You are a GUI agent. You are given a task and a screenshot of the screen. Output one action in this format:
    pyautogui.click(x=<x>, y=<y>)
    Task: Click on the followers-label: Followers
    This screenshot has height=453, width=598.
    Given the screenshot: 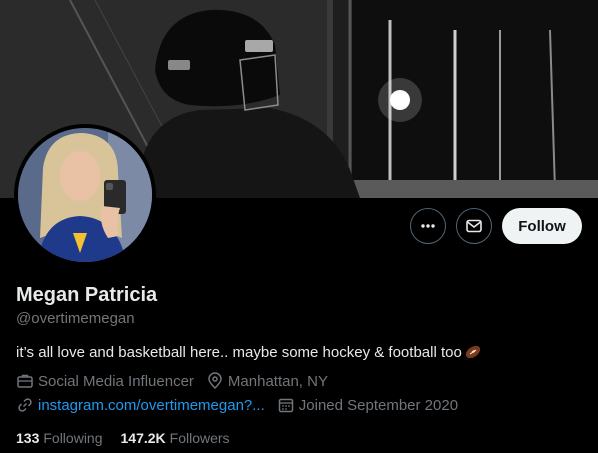 What is the action you would take?
    pyautogui.click(x=199, y=438)
    